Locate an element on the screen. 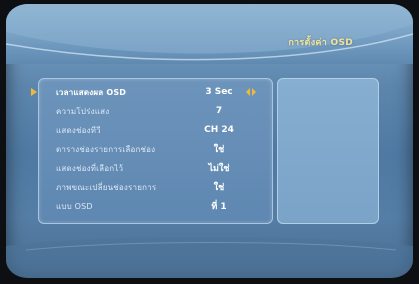 Image resolution: width=419 pixels, height=284 pixels. menu-item-label: แสดงช่องที่เลือกไว้ is located at coordinates (90, 168).